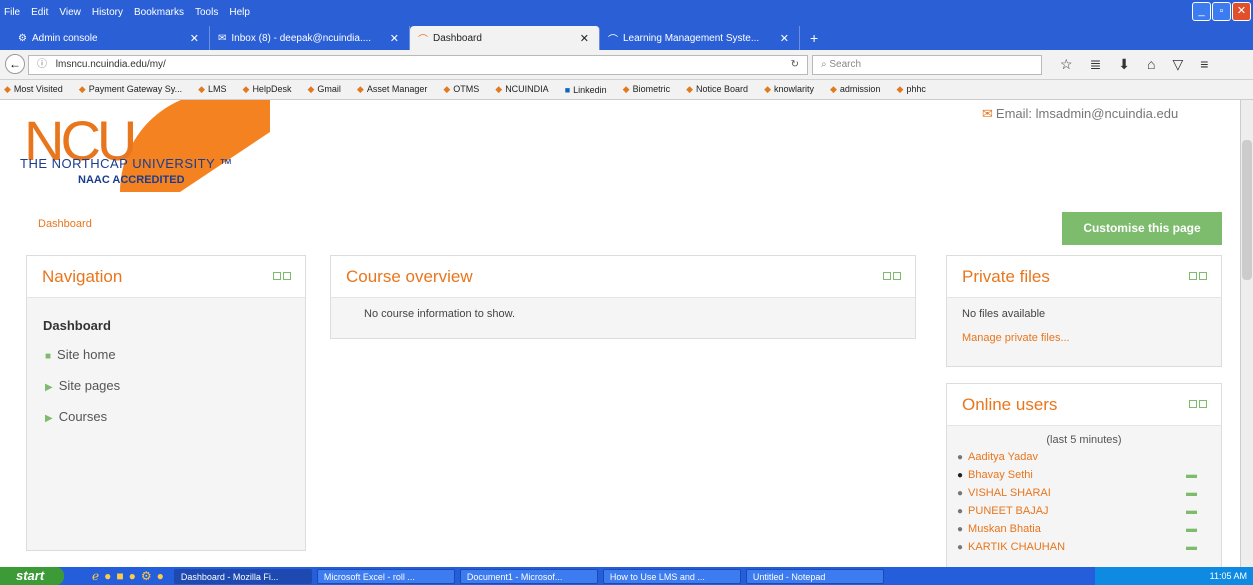 The width and height of the screenshot is (1253, 585). I want to click on menu-bookmarks: Bookmarks, so click(159, 12).